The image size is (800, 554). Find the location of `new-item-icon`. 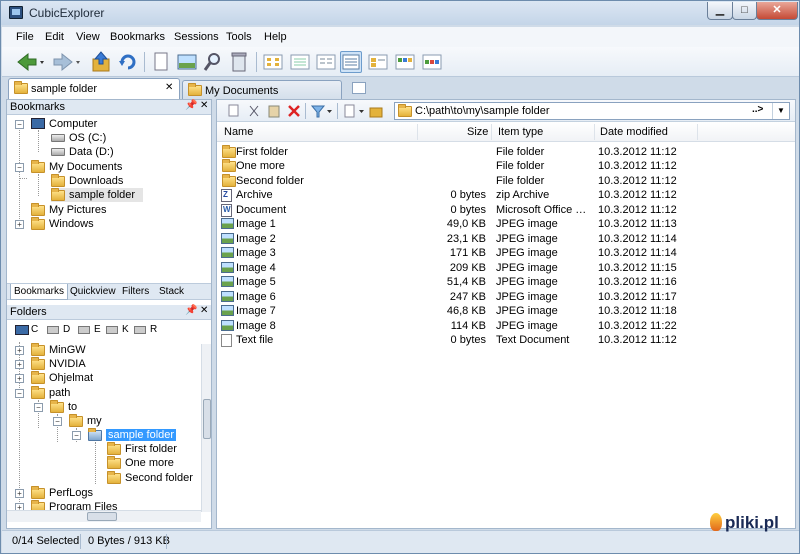

new-item-icon is located at coordinates (354, 111).